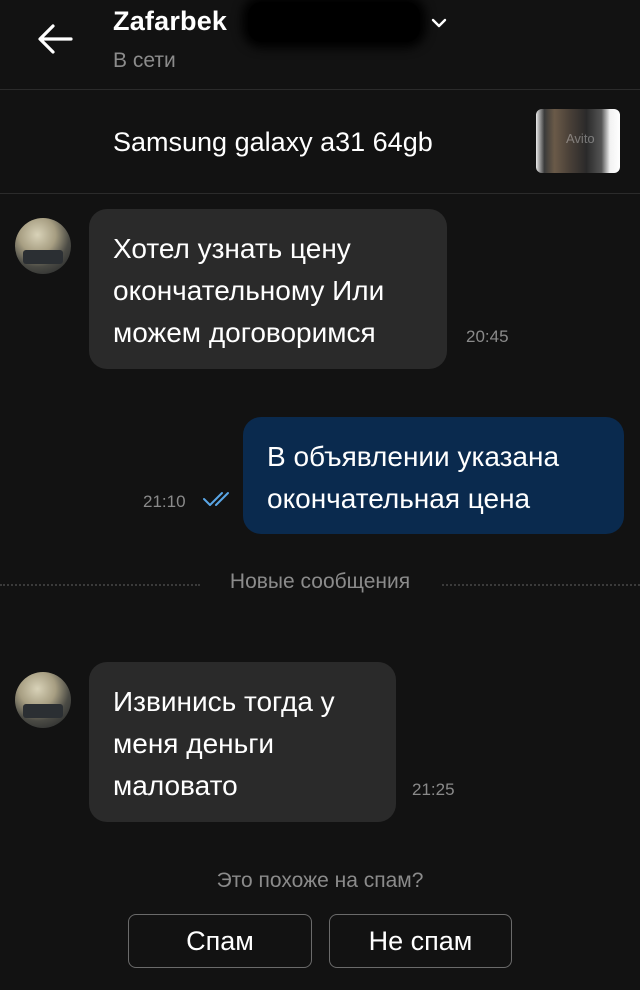 This screenshot has height=990, width=640. I want to click on incoming-message: Извинись тогда у меня деньги маловато, so click(242, 742).